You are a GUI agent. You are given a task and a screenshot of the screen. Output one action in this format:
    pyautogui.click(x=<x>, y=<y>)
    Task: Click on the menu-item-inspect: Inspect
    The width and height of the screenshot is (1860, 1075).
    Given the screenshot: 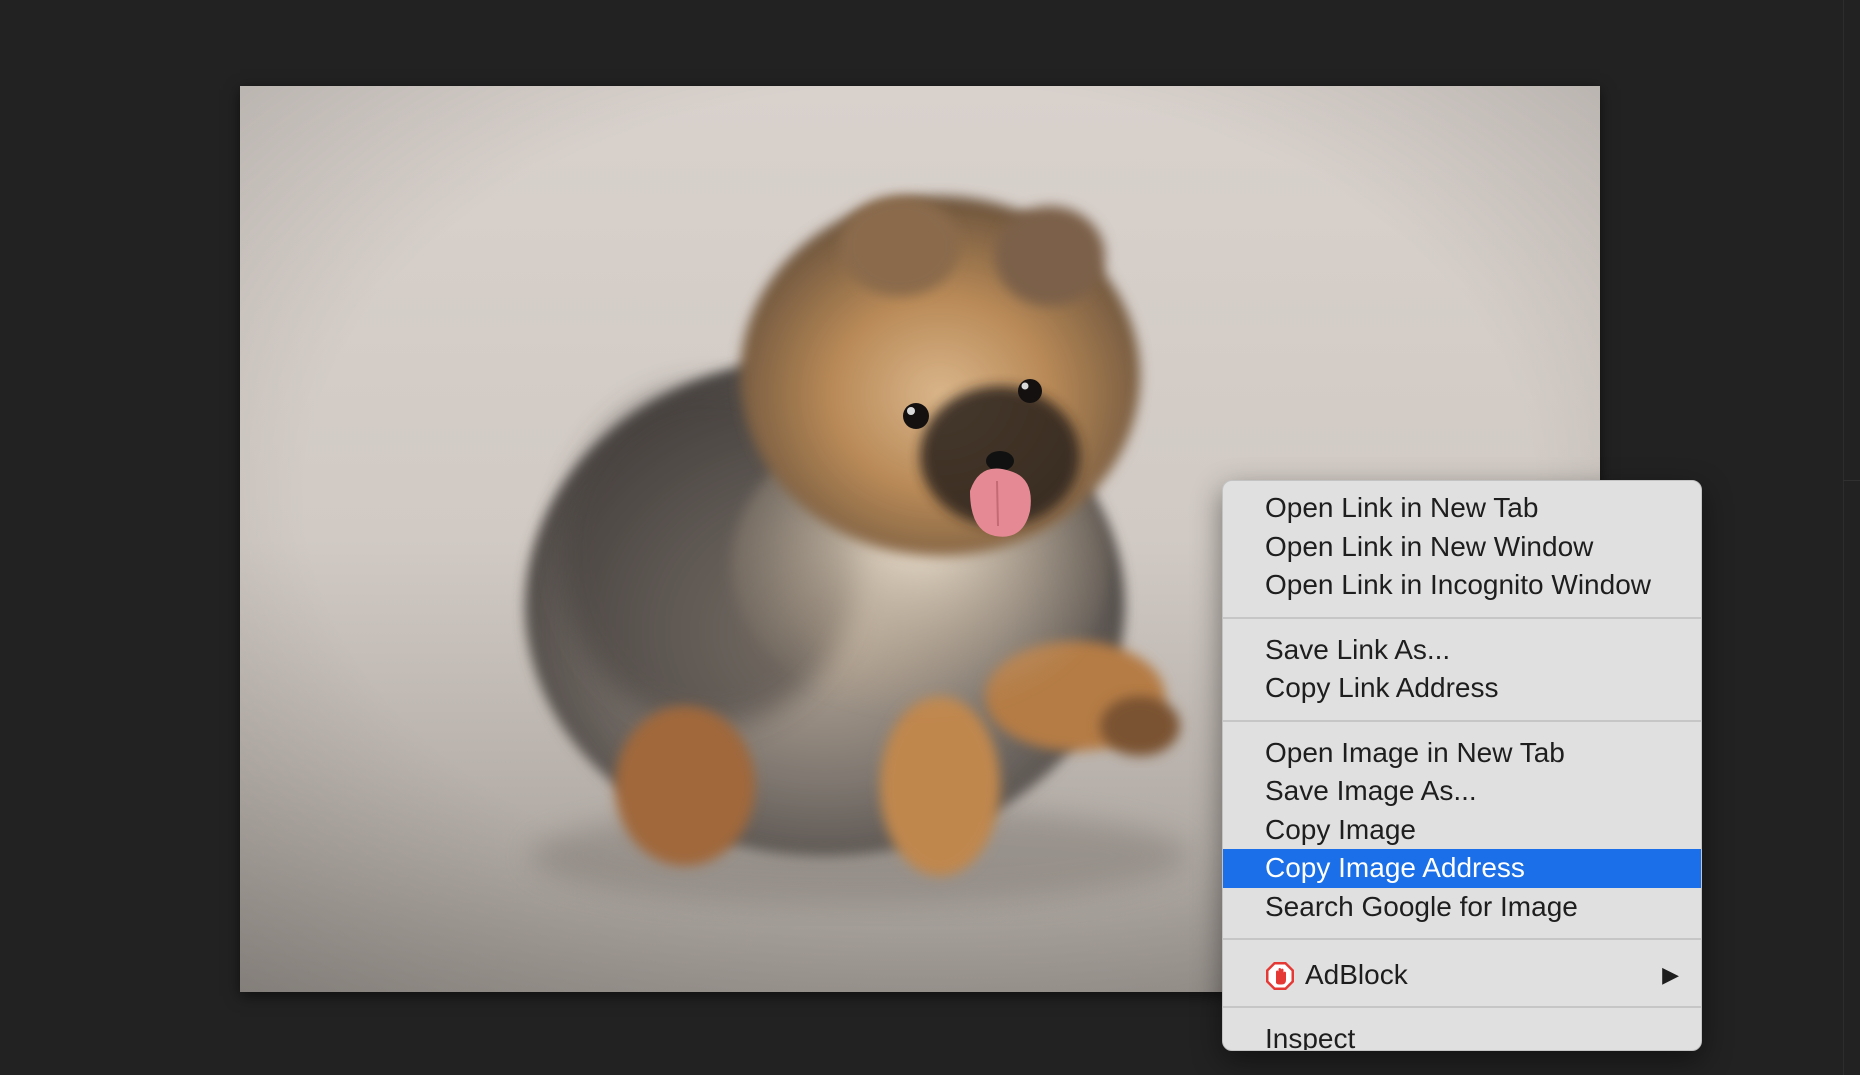 What is the action you would take?
    pyautogui.click(x=1462, y=1035)
    